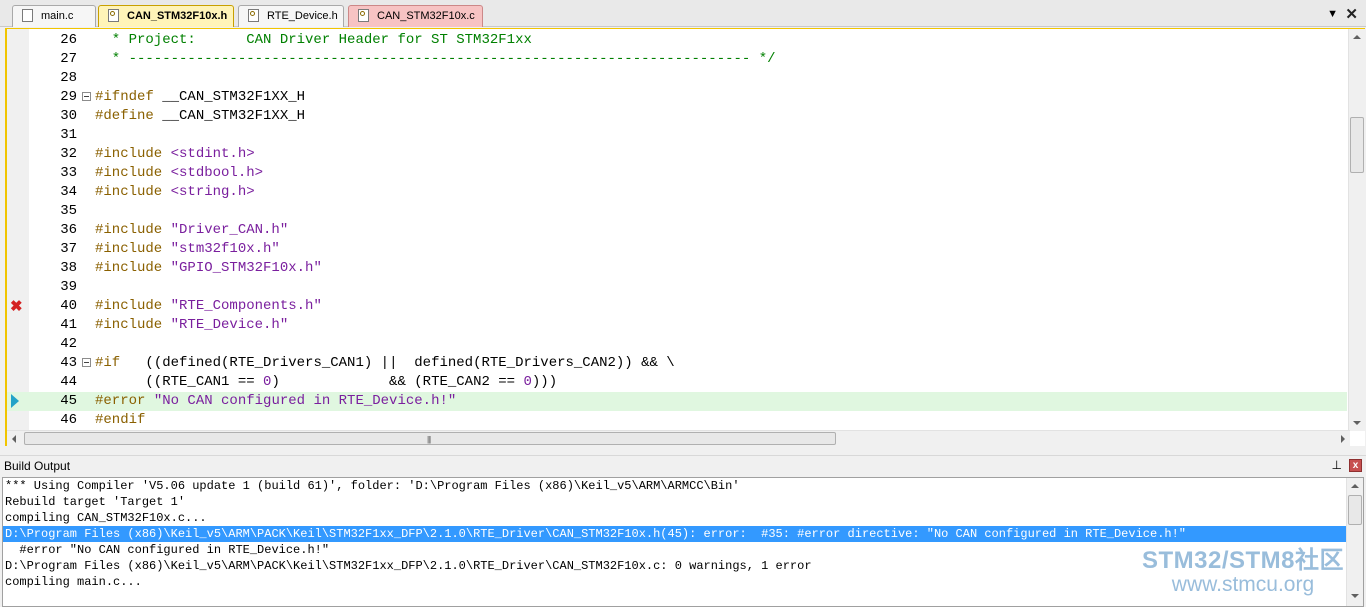 Image resolution: width=1366 pixels, height=607 pixels. What do you see at coordinates (301, 401) in the screenshot?
I see `code-token: "No CAN configured in RTE_Device.h!"` at bounding box center [301, 401].